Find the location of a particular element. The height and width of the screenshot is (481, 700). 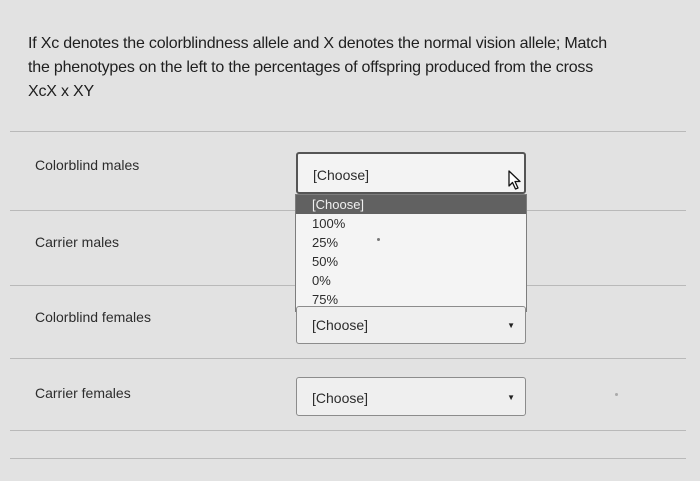

dropdown-option: 25% is located at coordinates (411, 242).